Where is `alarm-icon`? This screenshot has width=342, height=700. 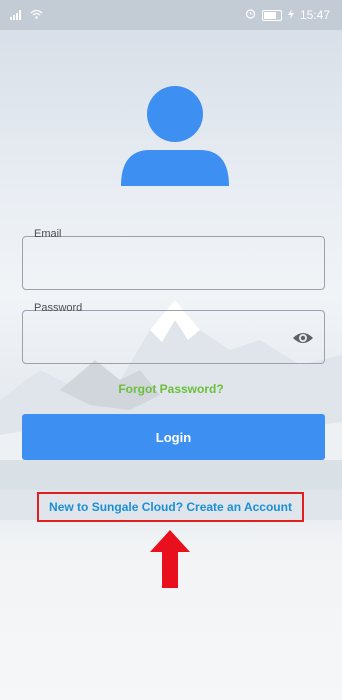 alarm-icon is located at coordinates (250, 15).